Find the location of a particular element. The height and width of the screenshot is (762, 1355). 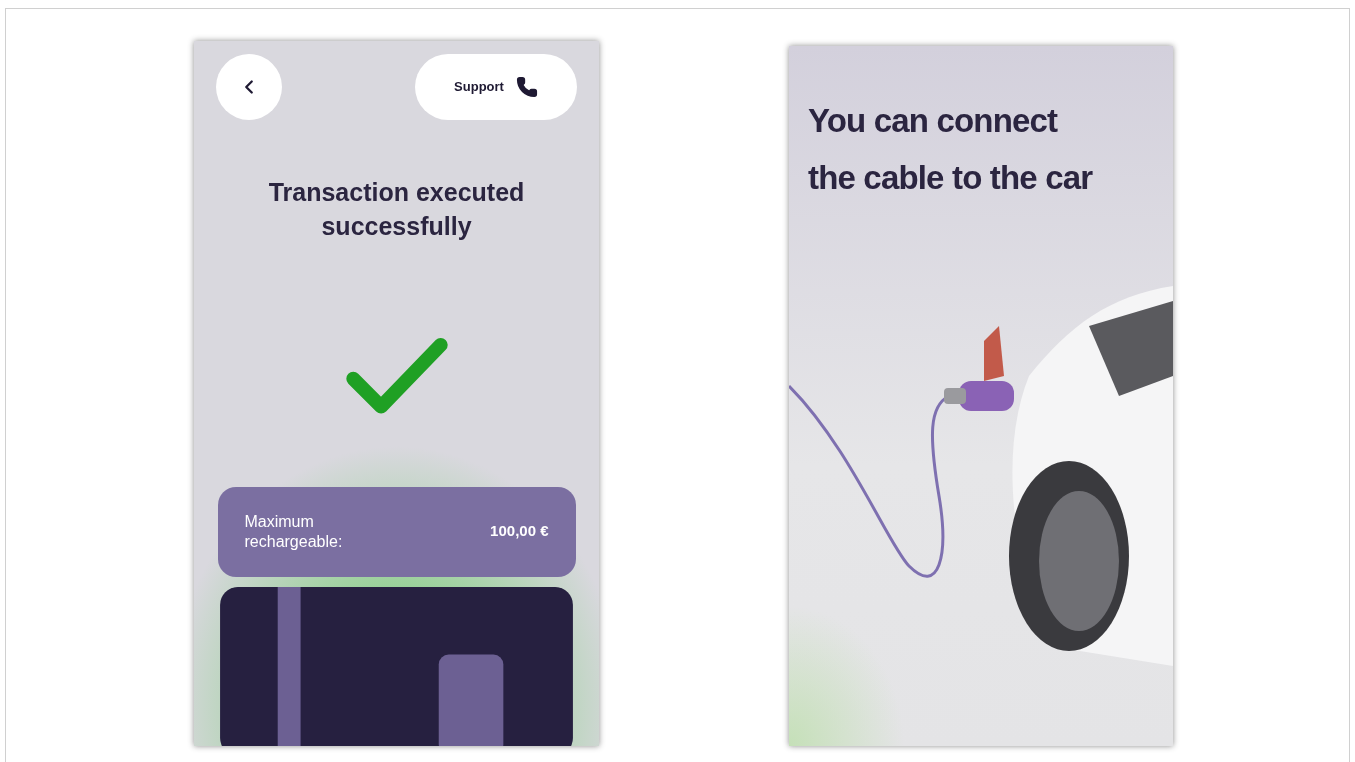

phone-icon is located at coordinates (526, 87).